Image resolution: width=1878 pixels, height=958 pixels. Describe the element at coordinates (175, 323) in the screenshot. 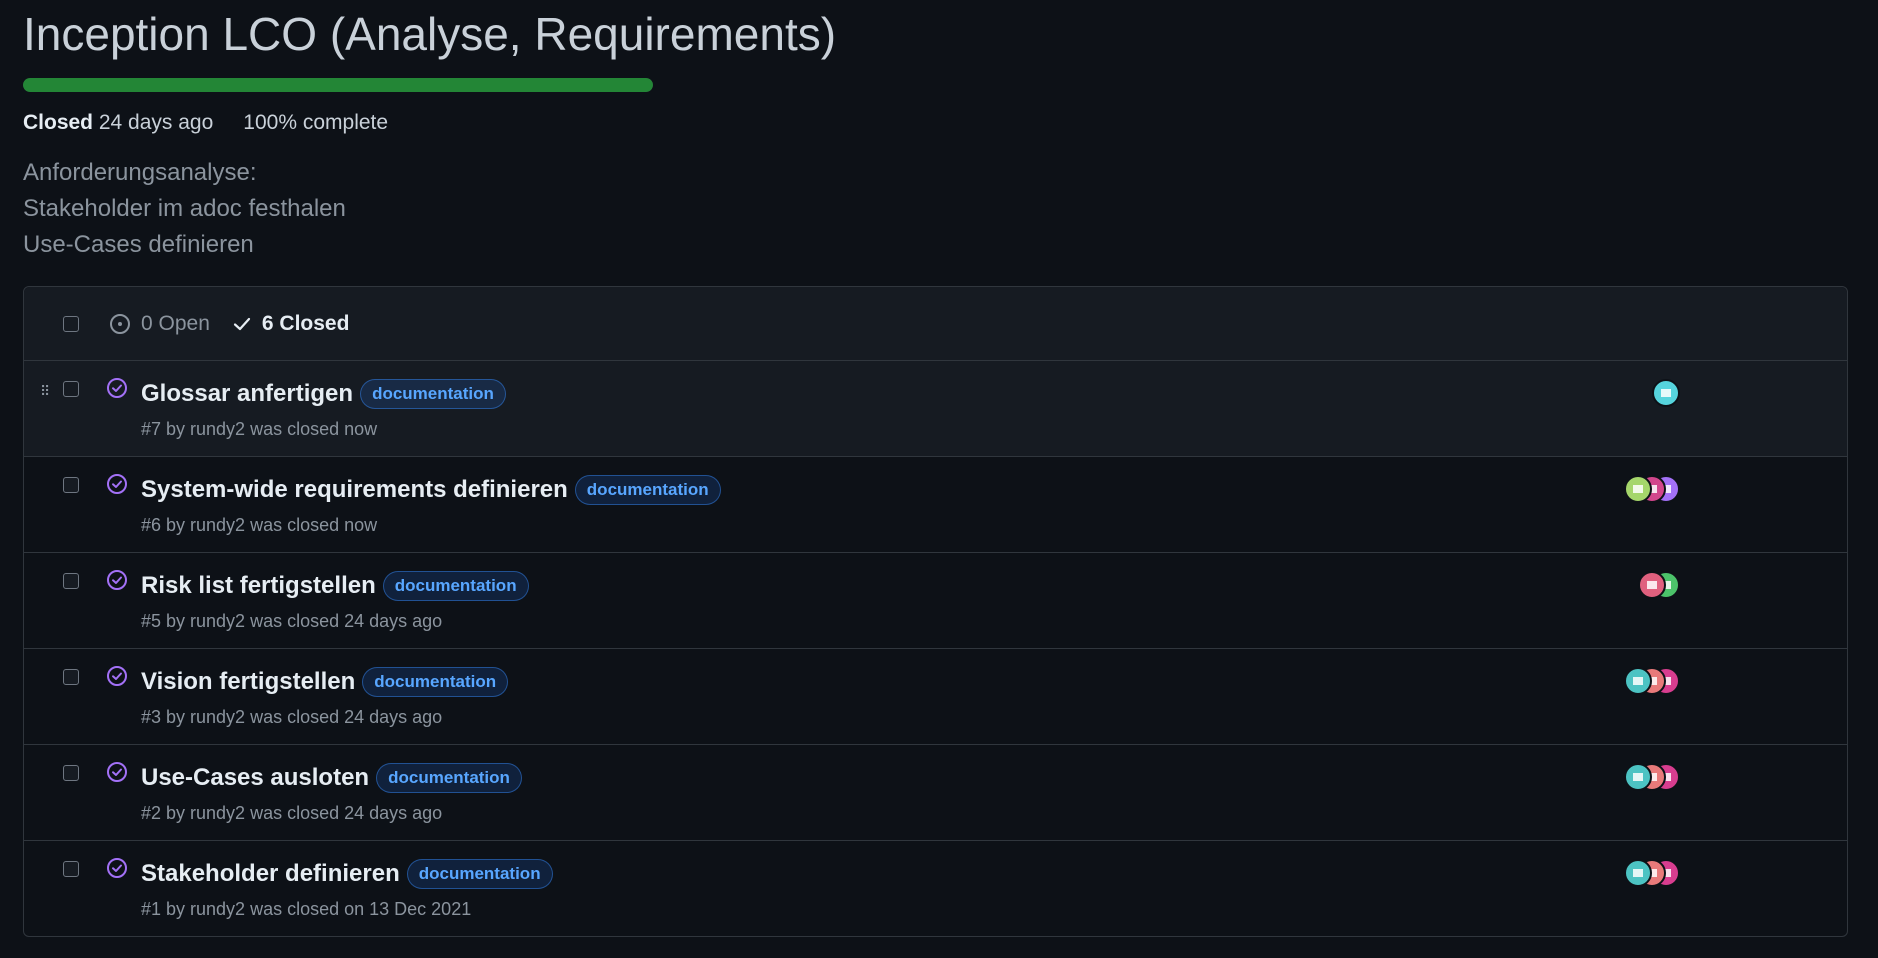

I see `tab-open-label: 0 Open` at that location.